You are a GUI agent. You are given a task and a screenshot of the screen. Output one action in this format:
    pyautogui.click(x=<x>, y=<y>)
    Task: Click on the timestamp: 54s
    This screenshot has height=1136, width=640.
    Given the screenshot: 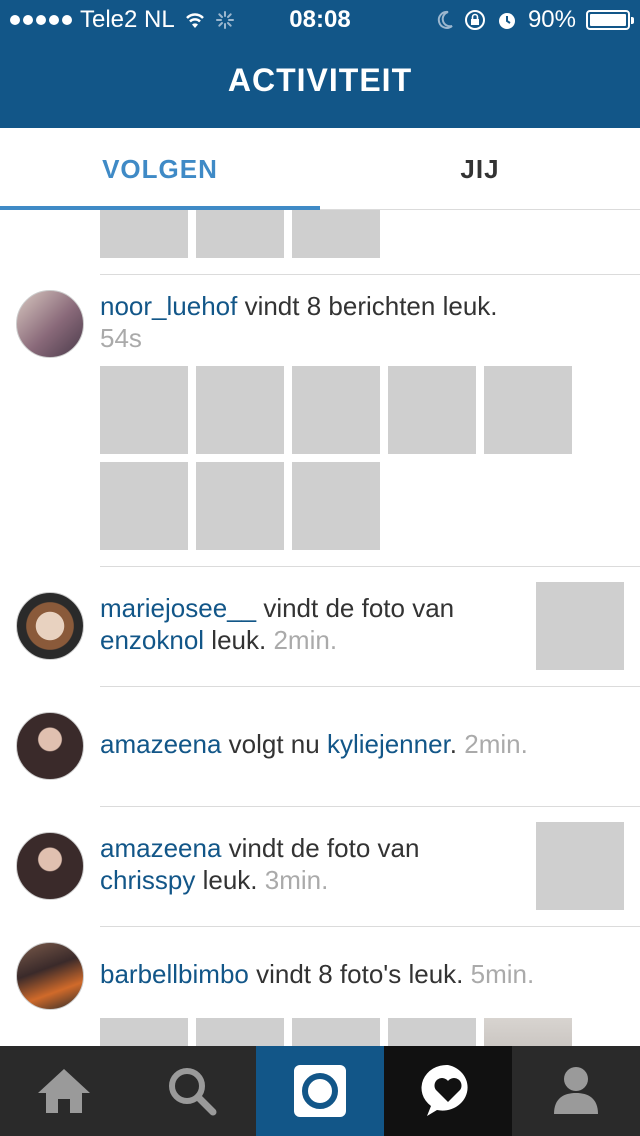 What is the action you would take?
    pyautogui.click(x=121, y=338)
    